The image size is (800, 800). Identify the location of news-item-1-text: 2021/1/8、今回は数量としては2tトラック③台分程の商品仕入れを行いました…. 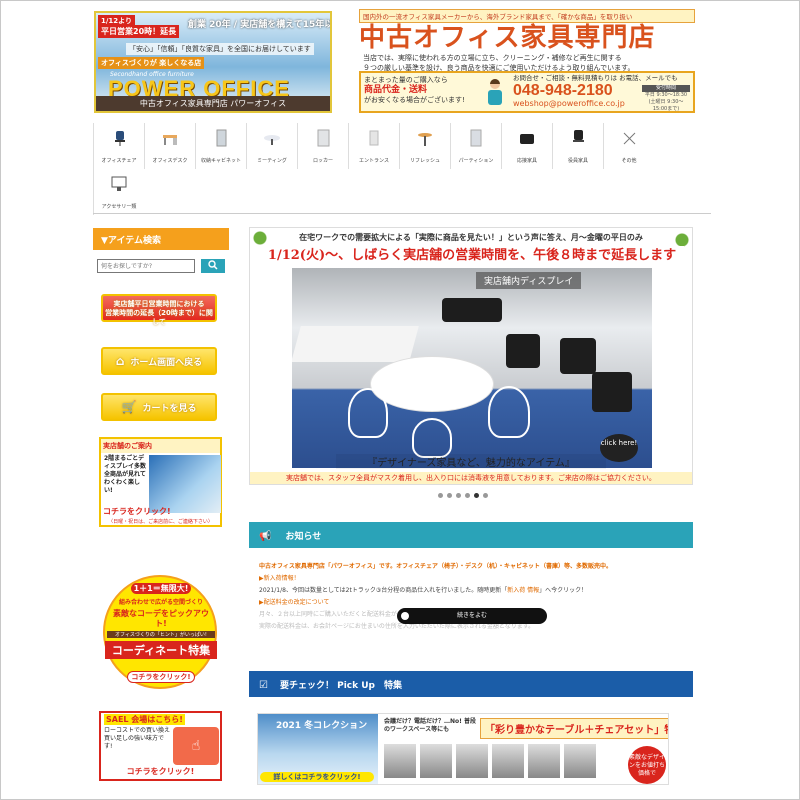
(383, 590).